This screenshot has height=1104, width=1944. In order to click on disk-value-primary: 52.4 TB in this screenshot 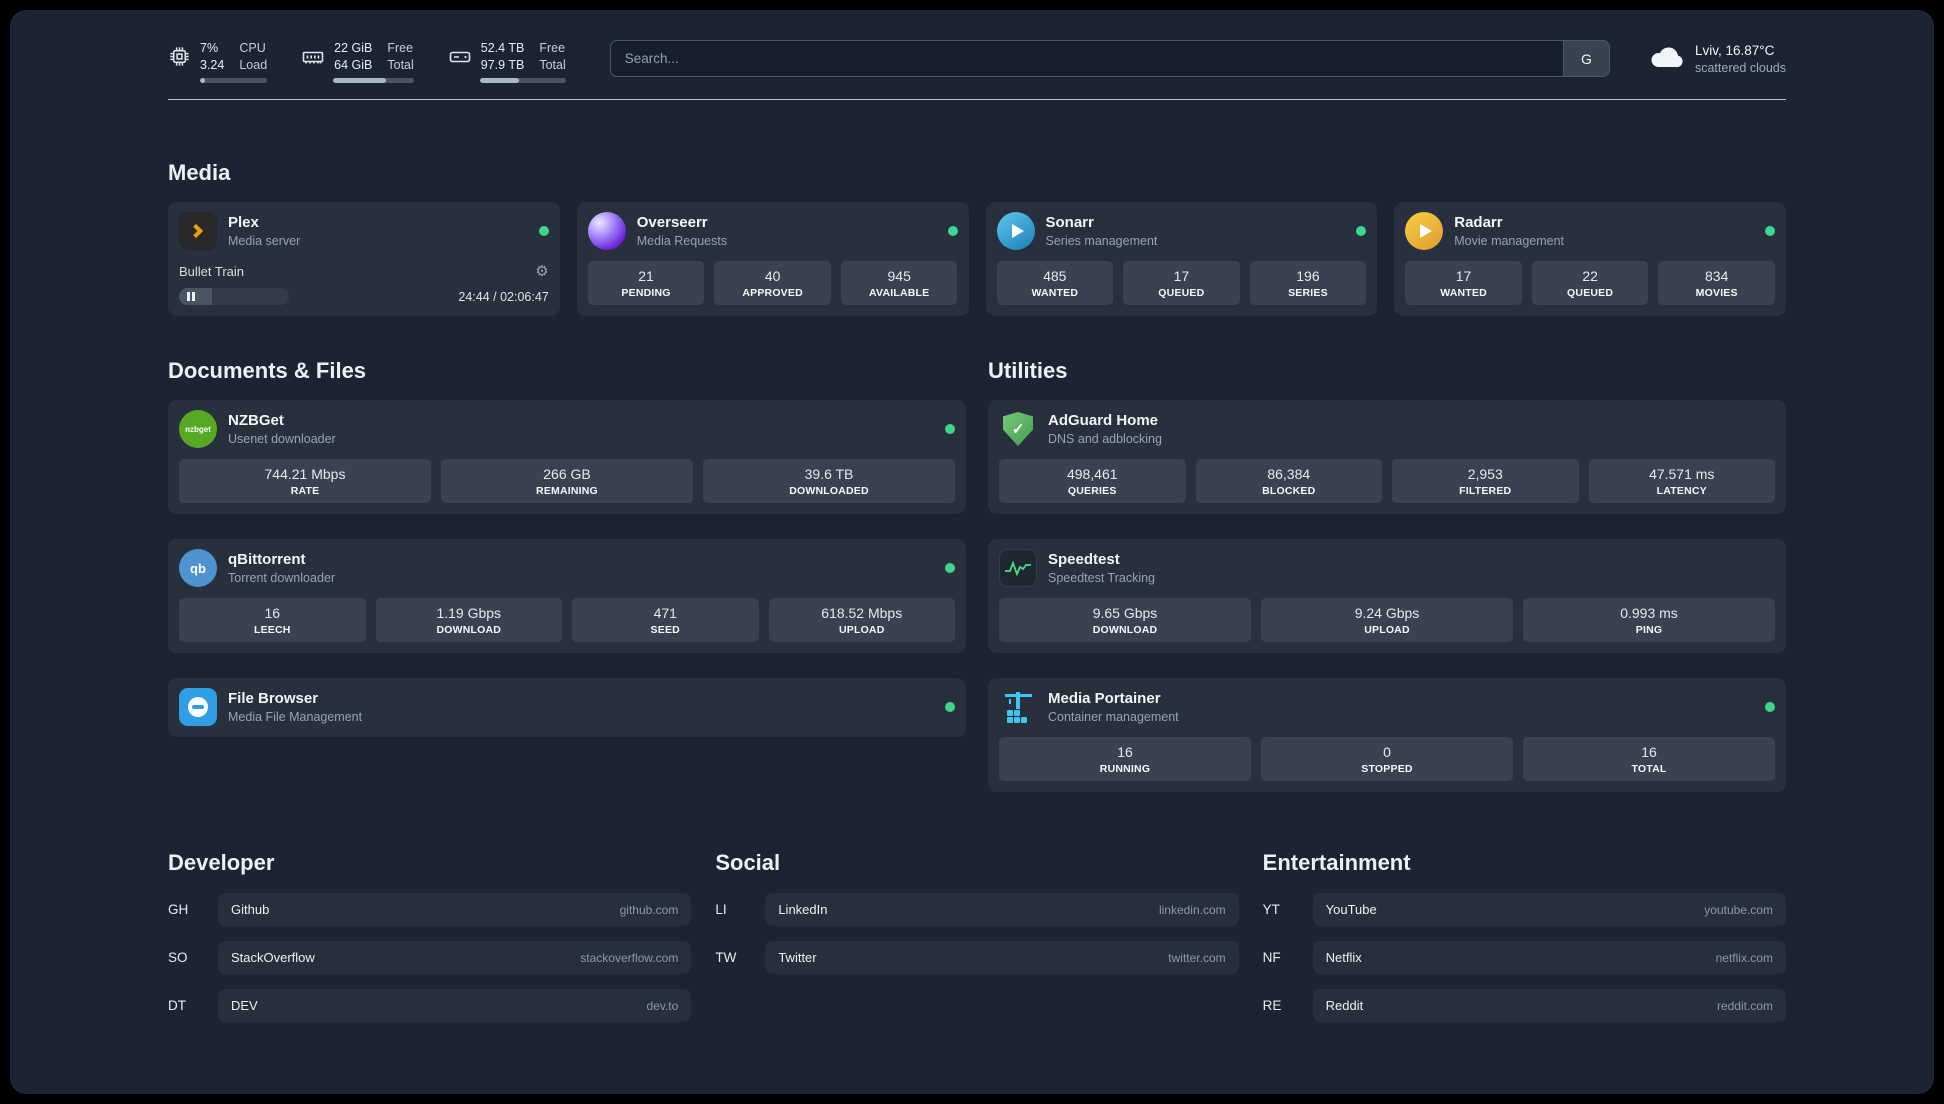, I will do `click(502, 48)`.